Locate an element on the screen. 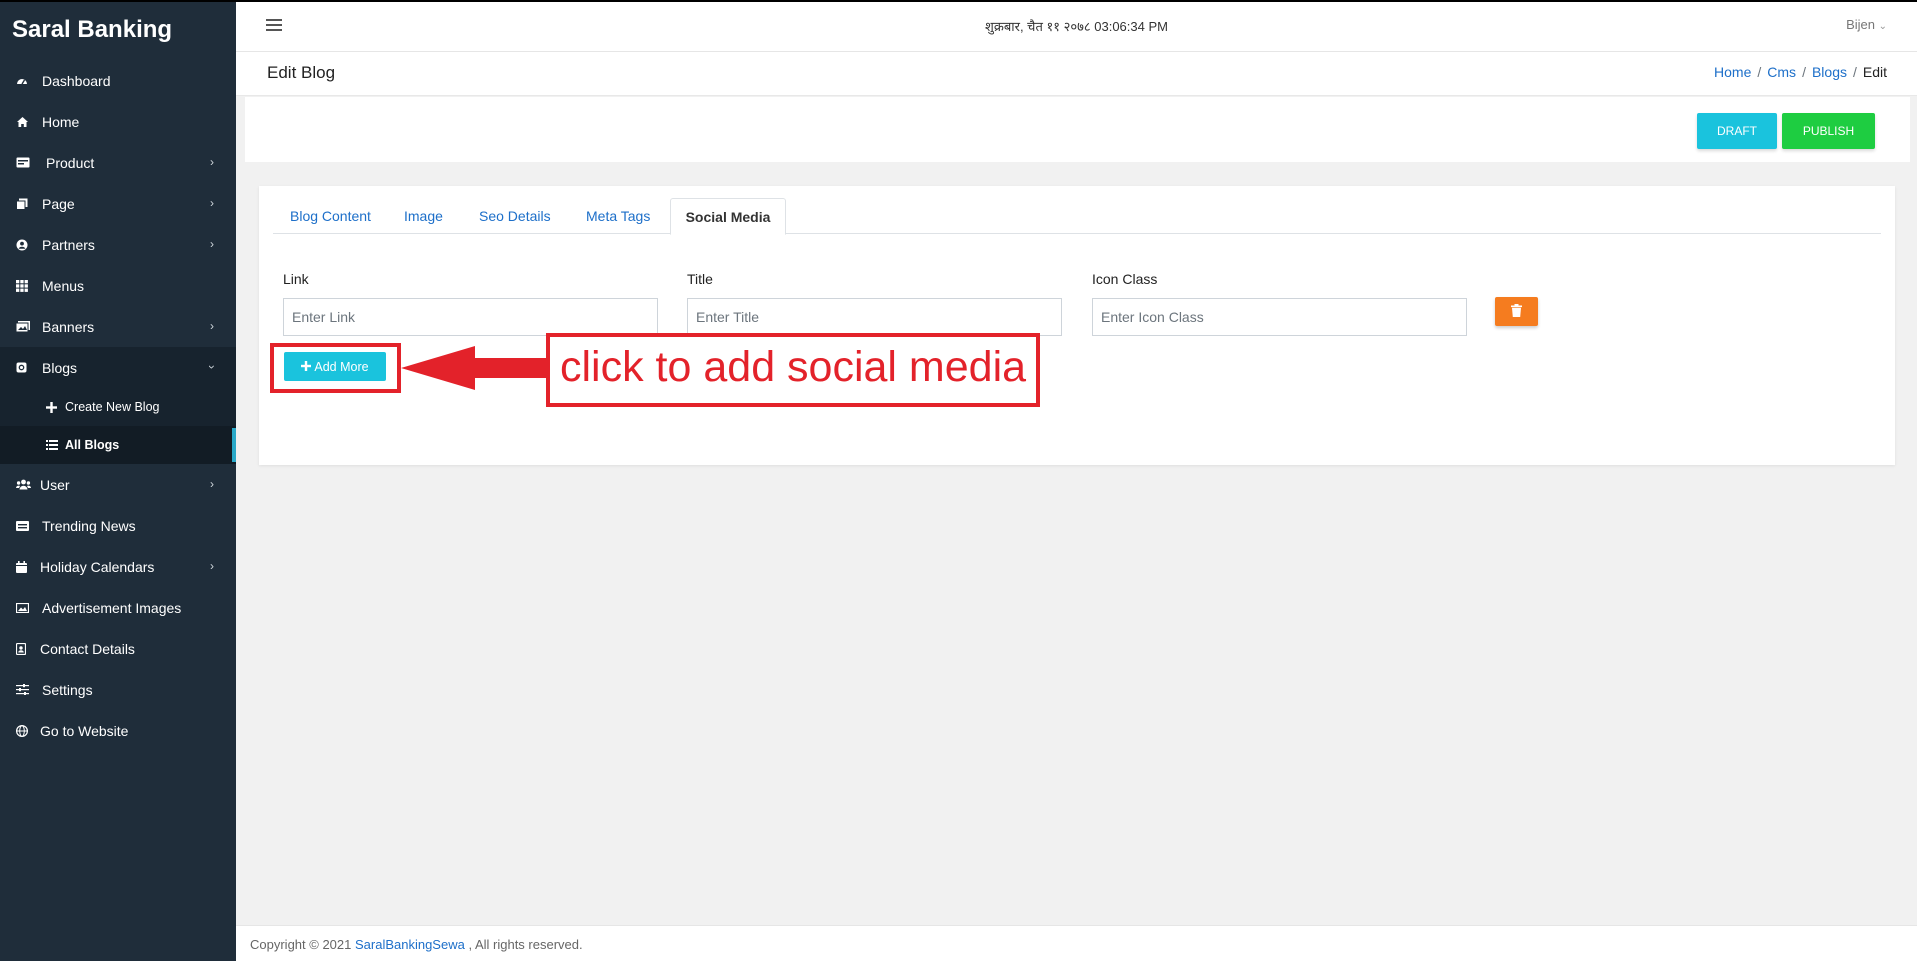 Image resolution: width=1917 pixels, height=961 pixels. sidebar-item-advertisement-images: Advertisement Images is located at coordinates (118, 607).